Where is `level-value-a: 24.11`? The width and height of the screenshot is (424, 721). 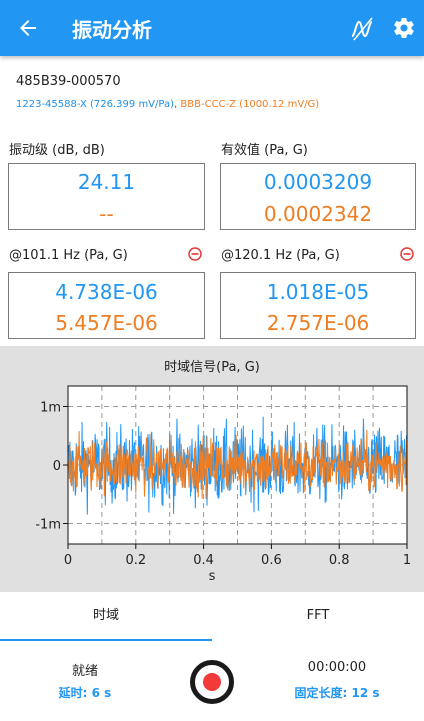
level-value-a: 24.11 is located at coordinates (106, 182).